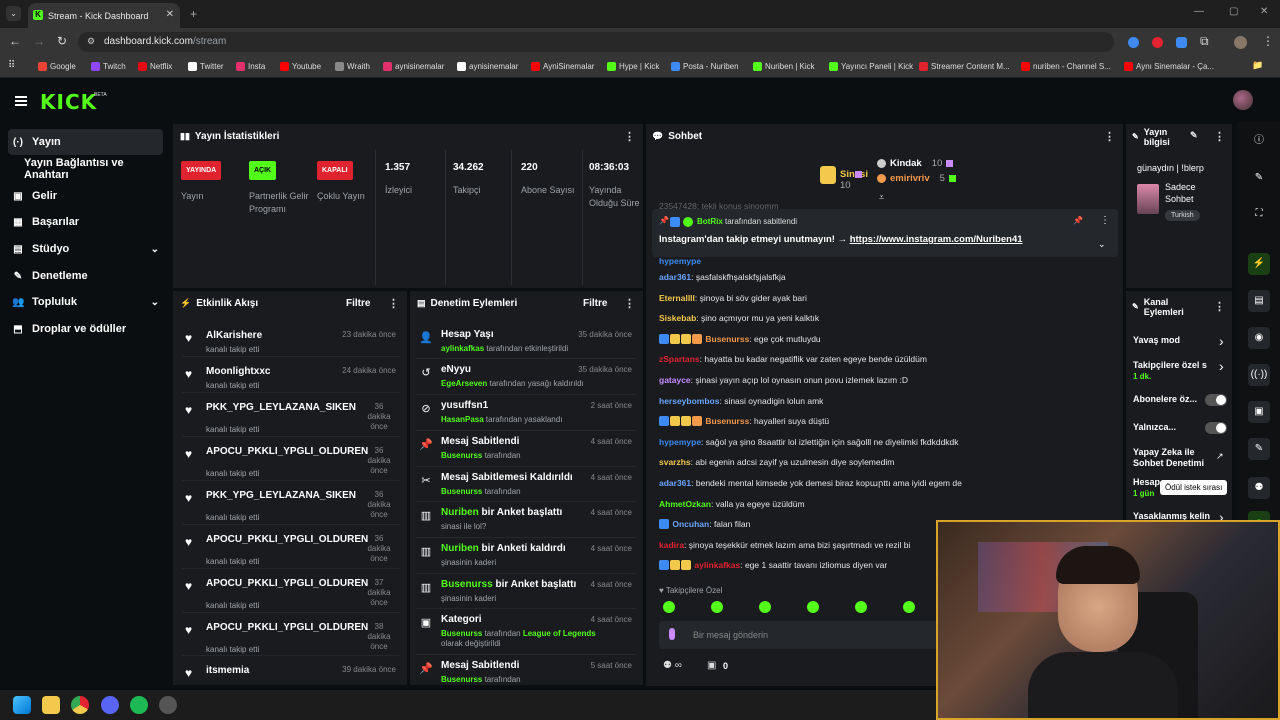  What do you see at coordinates (1259, 214) in the screenshot?
I see `target-icon: ⛶` at bounding box center [1259, 214].